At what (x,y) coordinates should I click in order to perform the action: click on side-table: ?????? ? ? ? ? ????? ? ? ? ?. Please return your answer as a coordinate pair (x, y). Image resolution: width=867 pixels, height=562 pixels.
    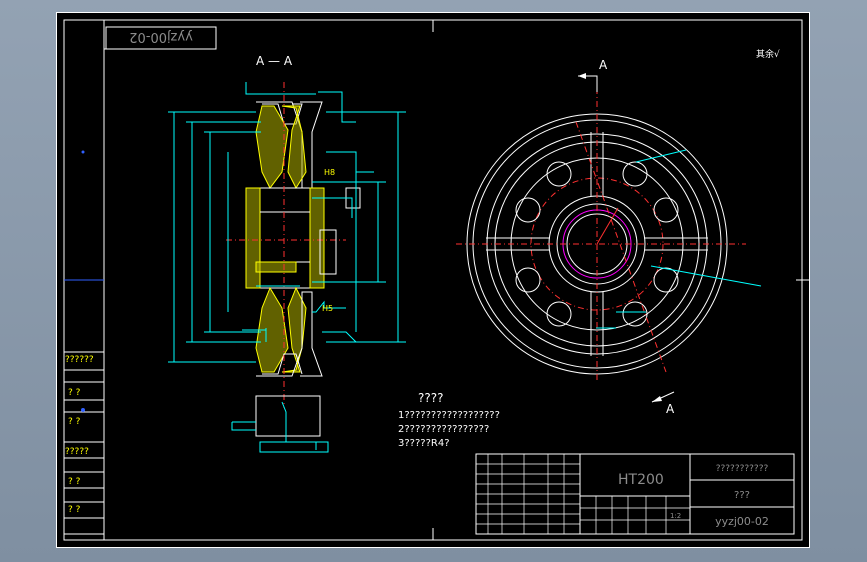
    Looking at the image, I should click on (84, 342).